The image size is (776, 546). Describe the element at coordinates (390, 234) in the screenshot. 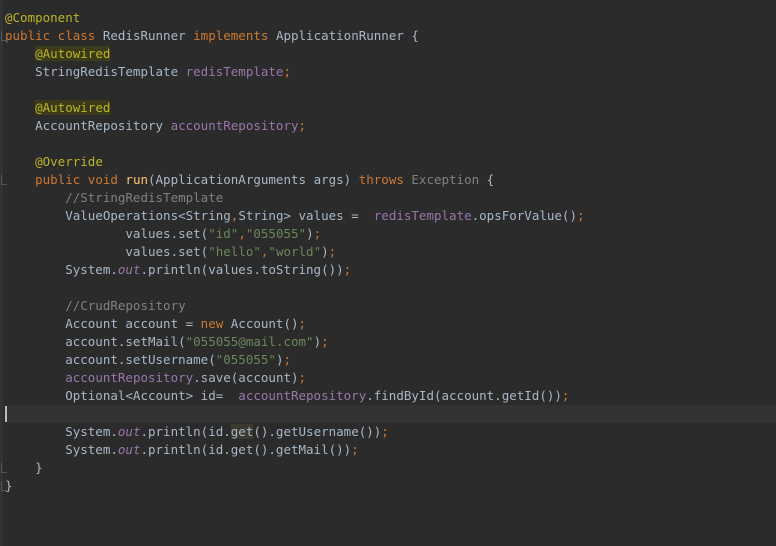

I see `code-line: values.set("id","055055");` at that location.